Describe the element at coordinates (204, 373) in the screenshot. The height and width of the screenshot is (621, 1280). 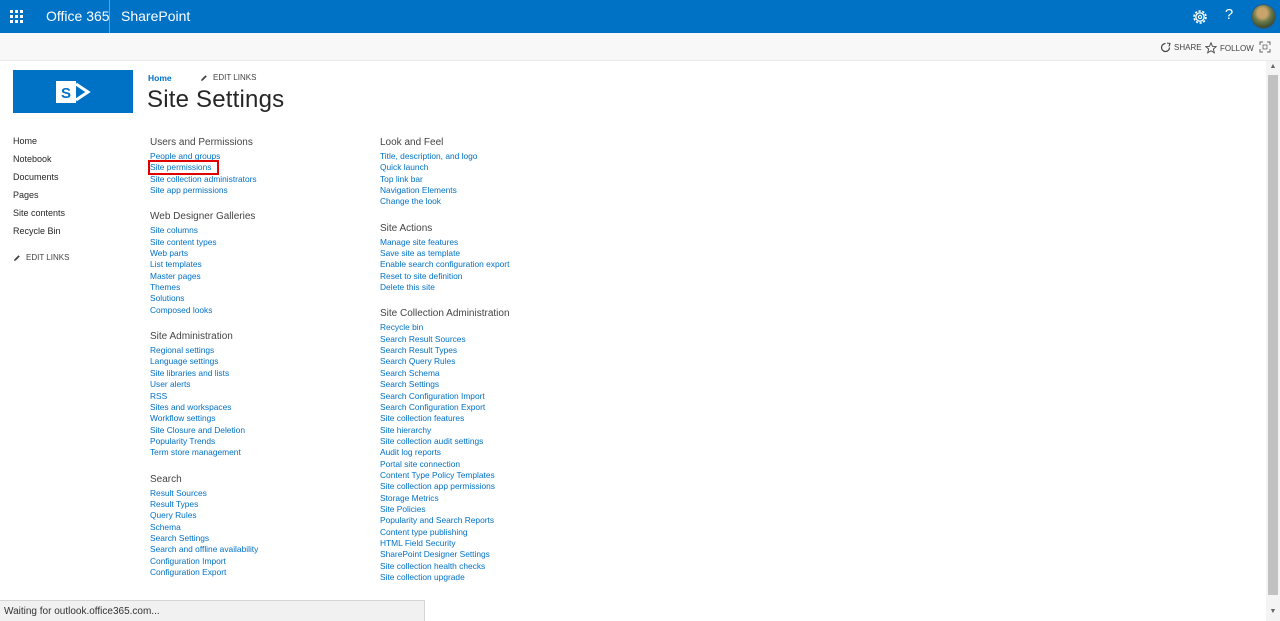
I see `settings-link: Site libraries and lists` at that location.